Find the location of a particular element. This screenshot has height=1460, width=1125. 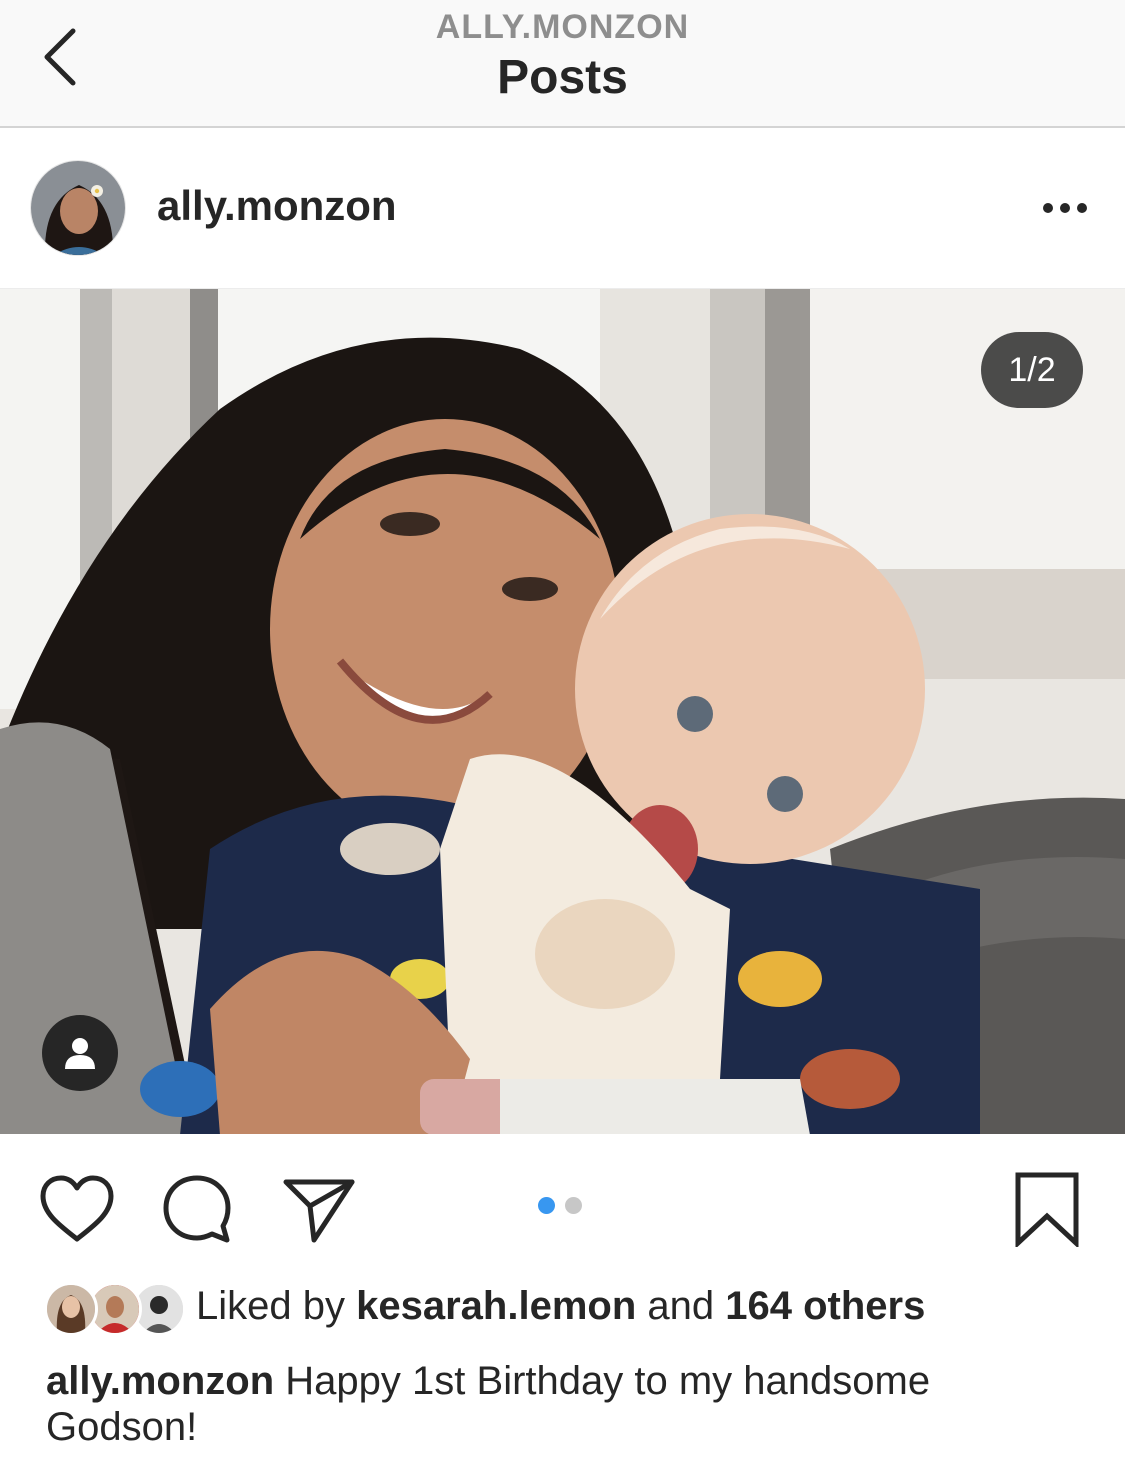

comment-button is located at coordinates (197, 1209).